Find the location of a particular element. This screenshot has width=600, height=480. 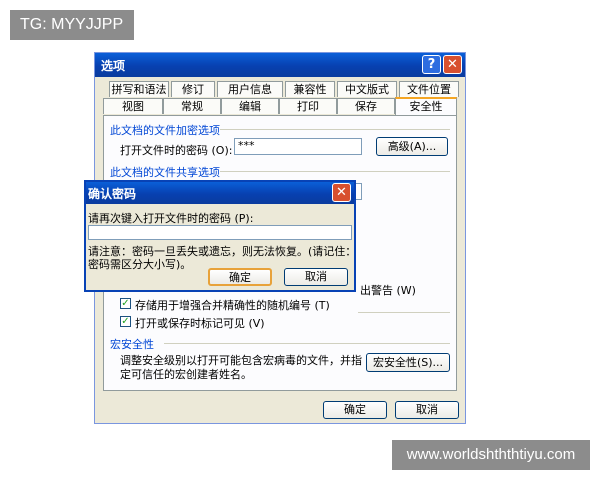

tab-compatibility: 兼容性 is located at coordinates (310, 89).